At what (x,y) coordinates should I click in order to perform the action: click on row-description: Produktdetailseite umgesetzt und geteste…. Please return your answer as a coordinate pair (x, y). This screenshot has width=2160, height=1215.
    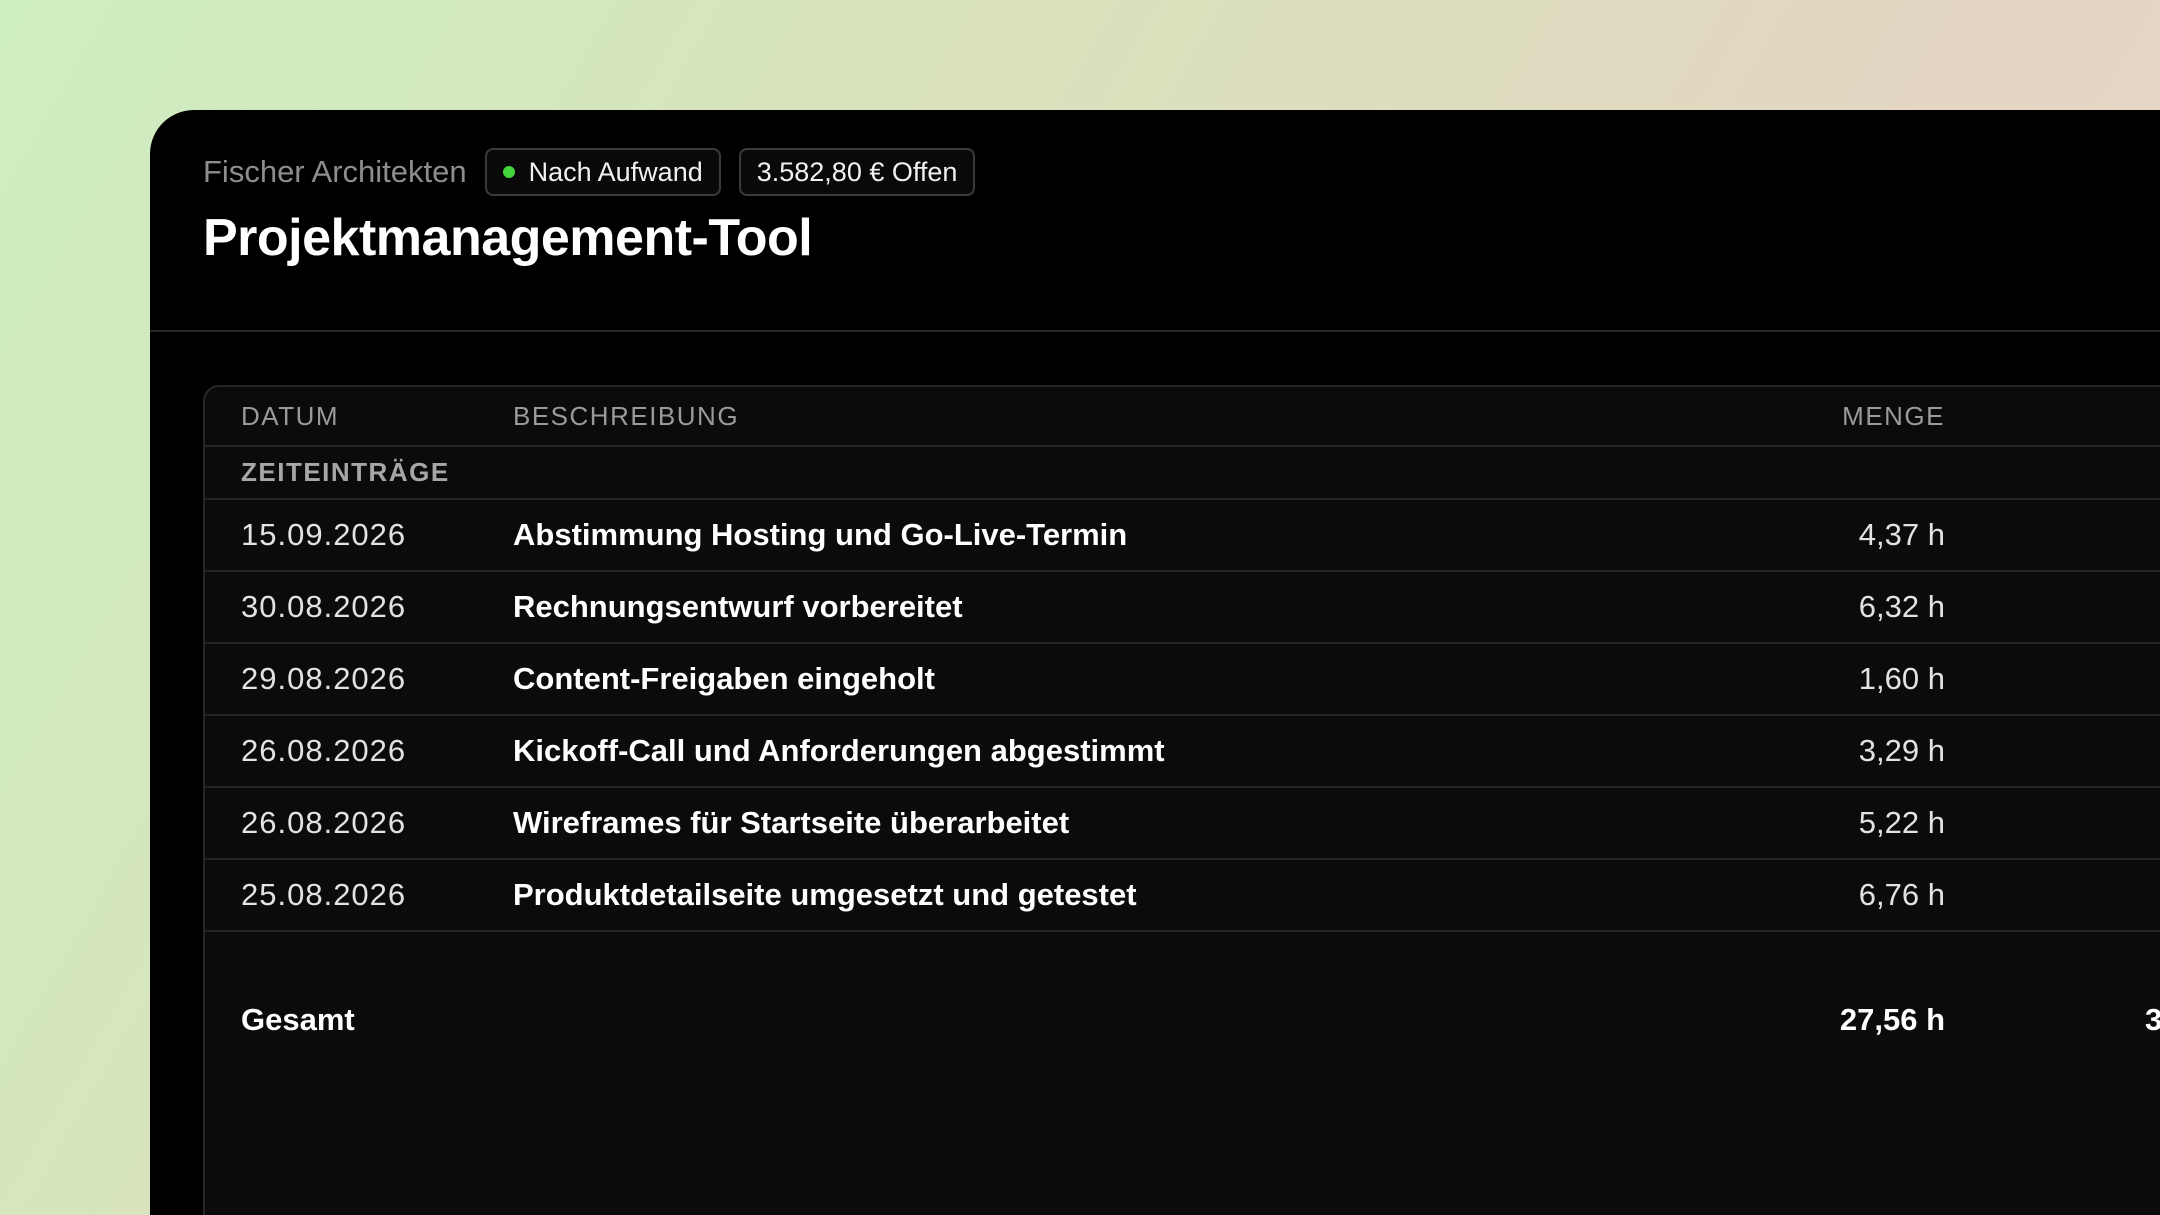
    Looking at the image, I should click on (825, 894).